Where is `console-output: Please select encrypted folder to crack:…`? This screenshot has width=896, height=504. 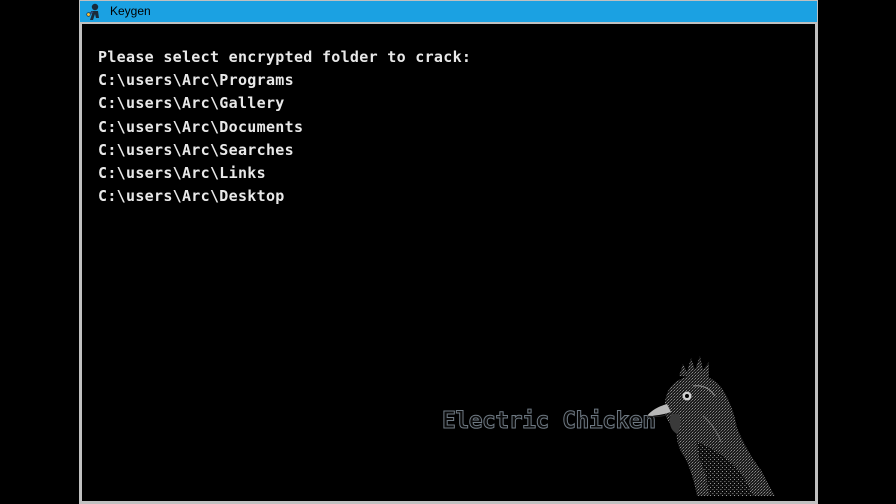 console-output: Please select encrypted folder to crack:… is located at coordinates (284, 127).